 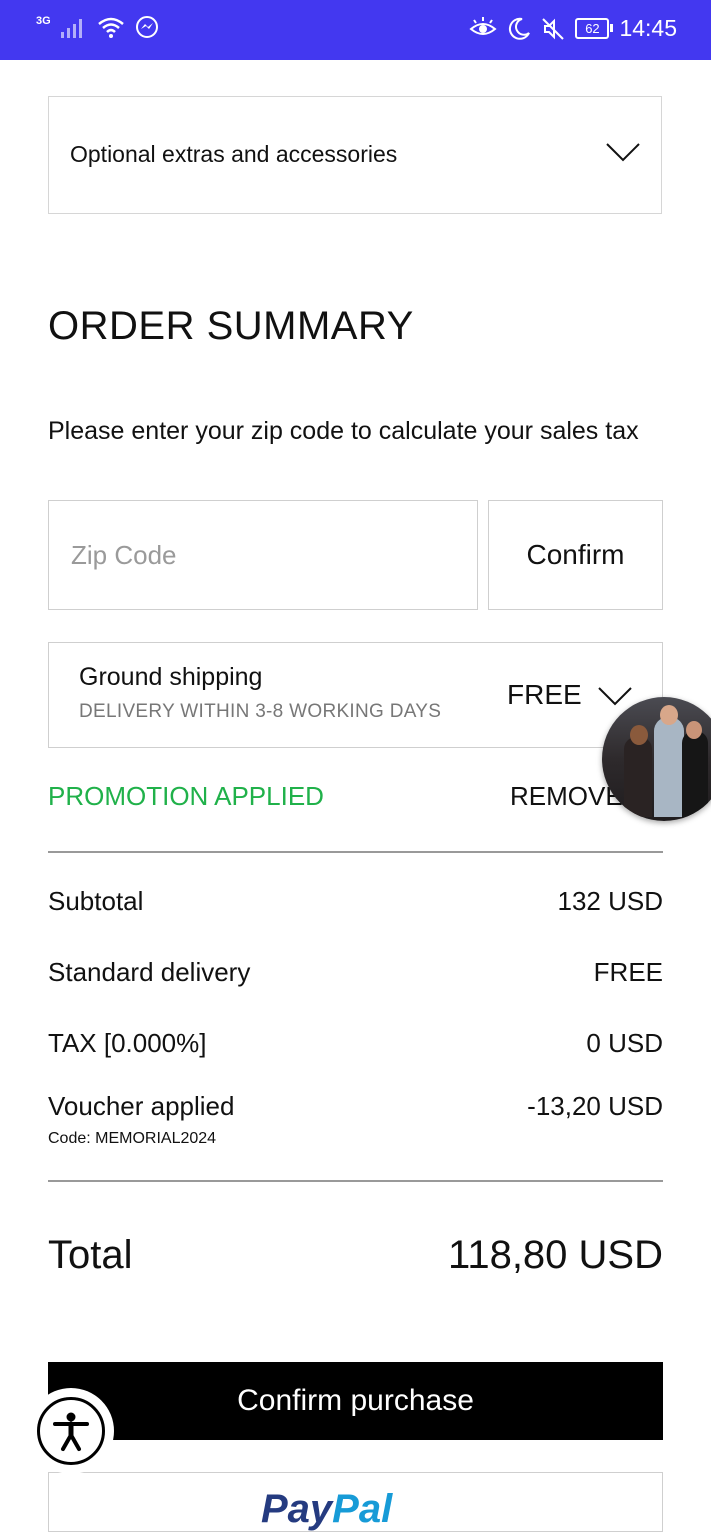 I want to click on accessibility-button, so click(x=71, y=1431).